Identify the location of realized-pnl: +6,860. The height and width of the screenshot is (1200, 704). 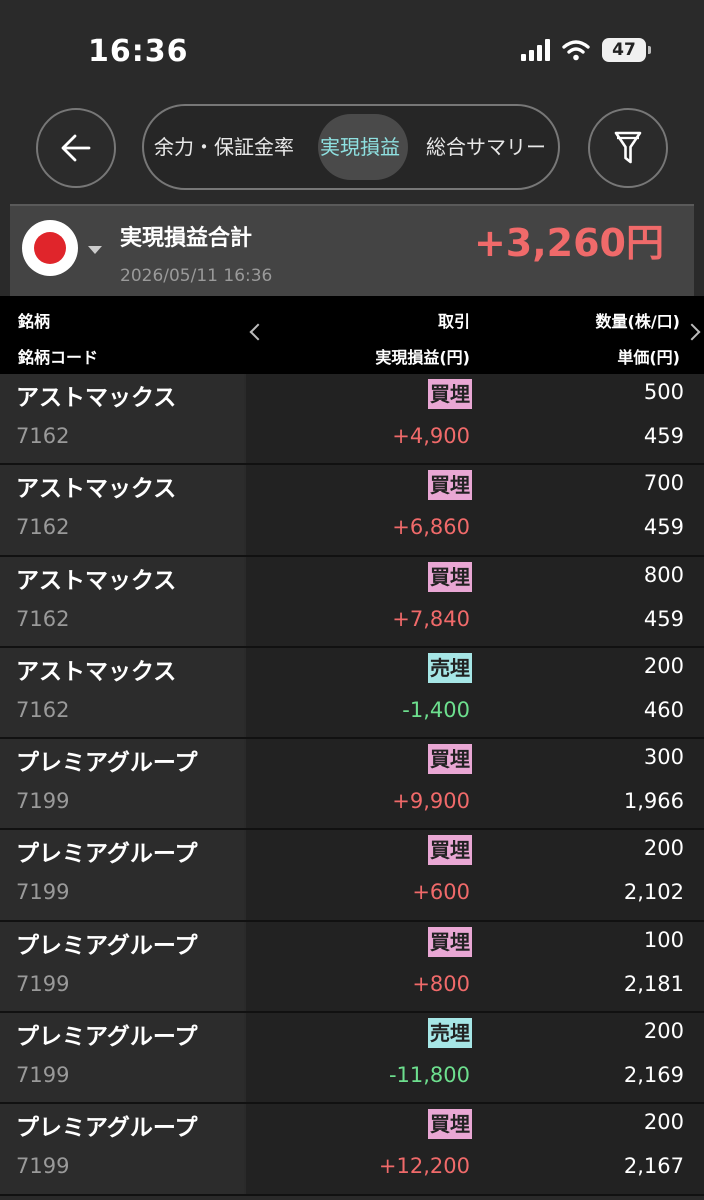
(431, 527).